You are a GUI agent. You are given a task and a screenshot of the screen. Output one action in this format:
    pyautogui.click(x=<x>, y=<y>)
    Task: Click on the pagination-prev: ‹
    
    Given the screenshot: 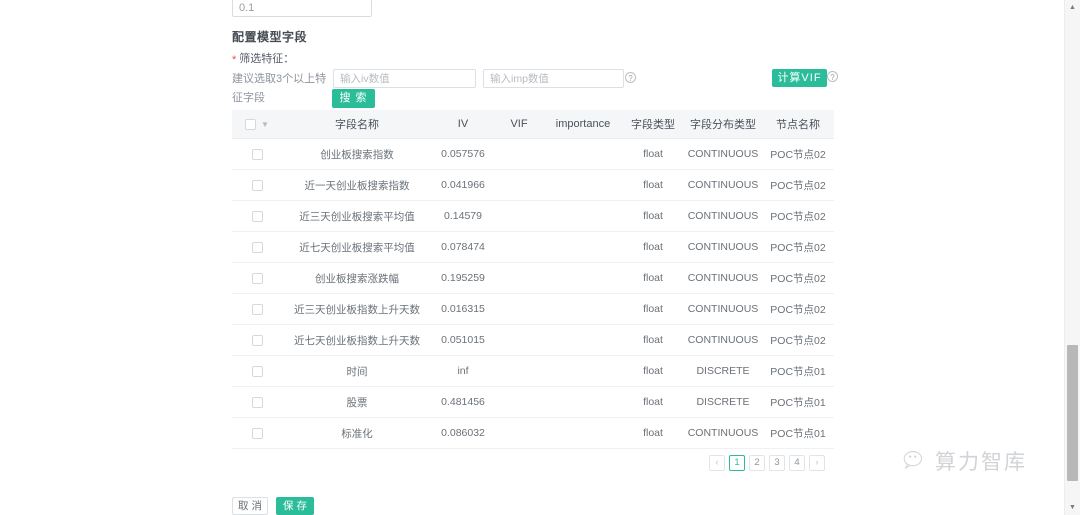 What is the action you would take?
    pyautogui.click(x=717, y=463)
    